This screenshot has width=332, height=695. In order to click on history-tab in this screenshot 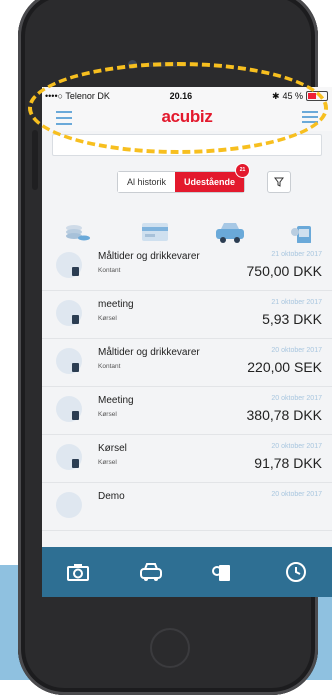, I will do `click(296, 572)`.